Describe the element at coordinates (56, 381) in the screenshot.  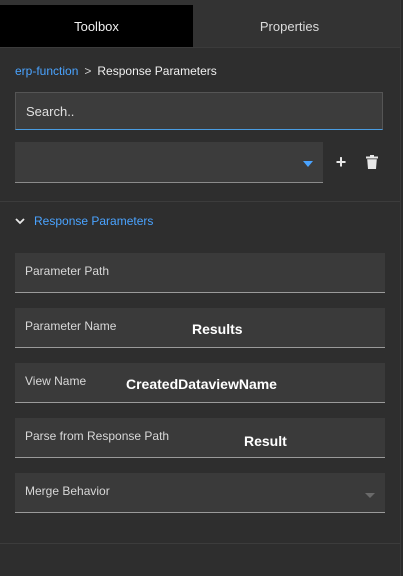
I see `view-name-label: View Name` at that location.